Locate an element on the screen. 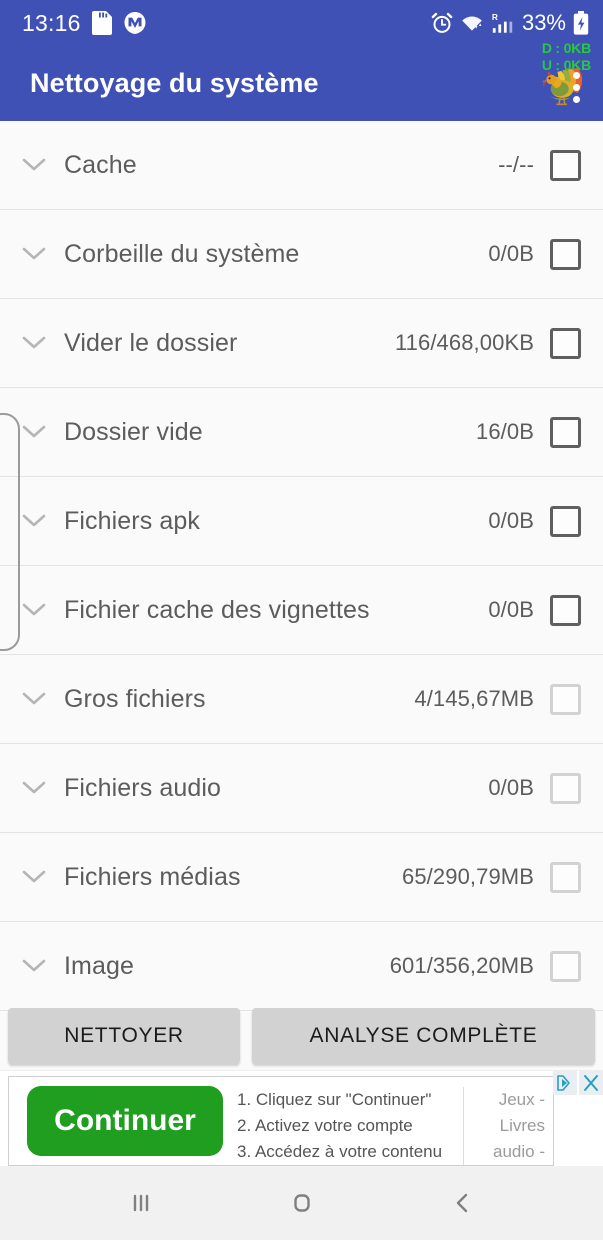 The height and width of the screenshot is (1240, 603). app-bar-actions: D : 0KB U : 0KB is located at coordinates (565, 80).